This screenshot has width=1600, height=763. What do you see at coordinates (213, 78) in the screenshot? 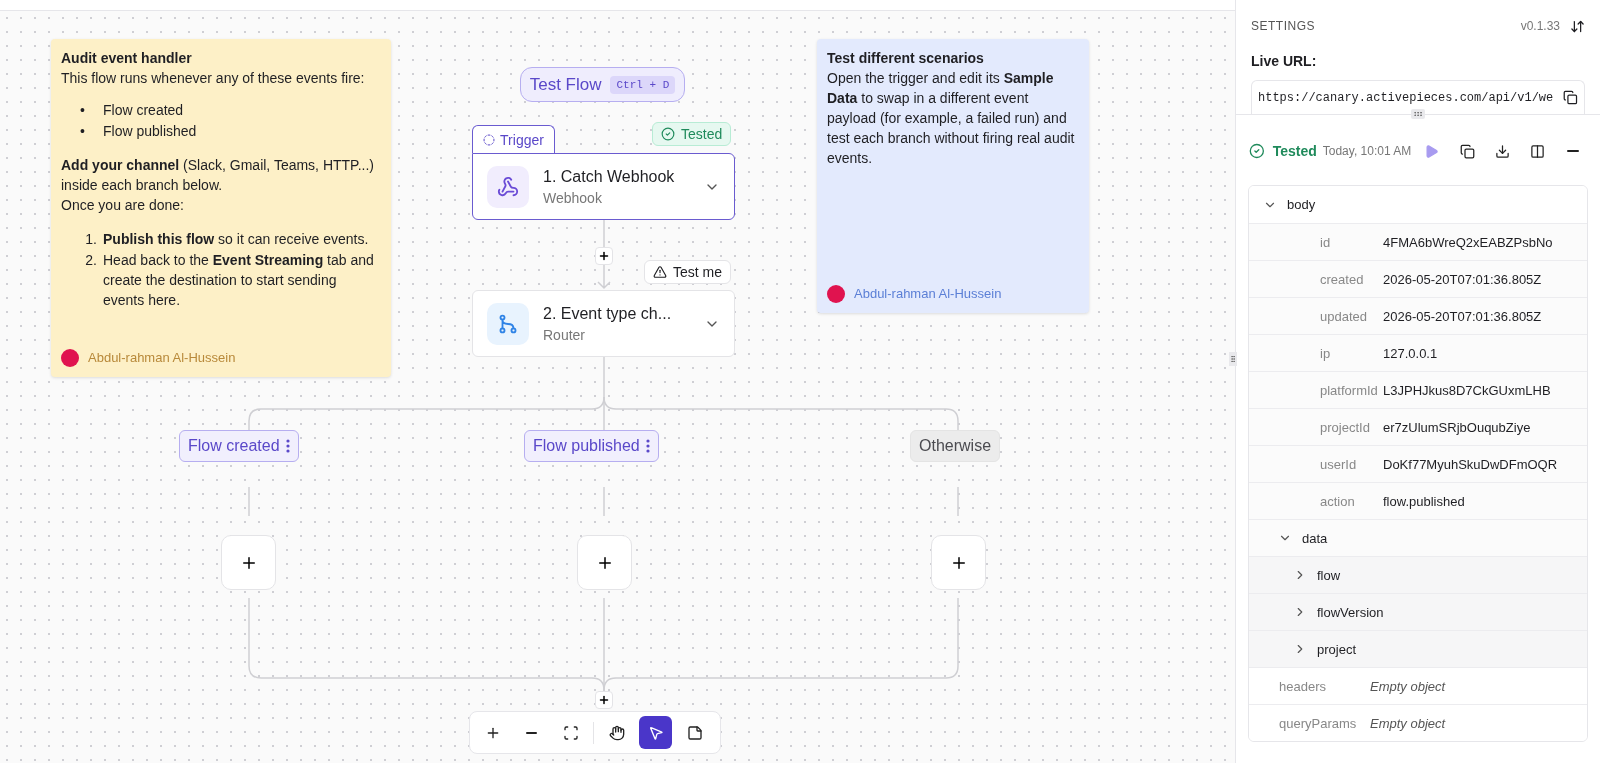
I see `note-text: This flow runs whenever any of these events fire:` at bounding box center [213, 78].